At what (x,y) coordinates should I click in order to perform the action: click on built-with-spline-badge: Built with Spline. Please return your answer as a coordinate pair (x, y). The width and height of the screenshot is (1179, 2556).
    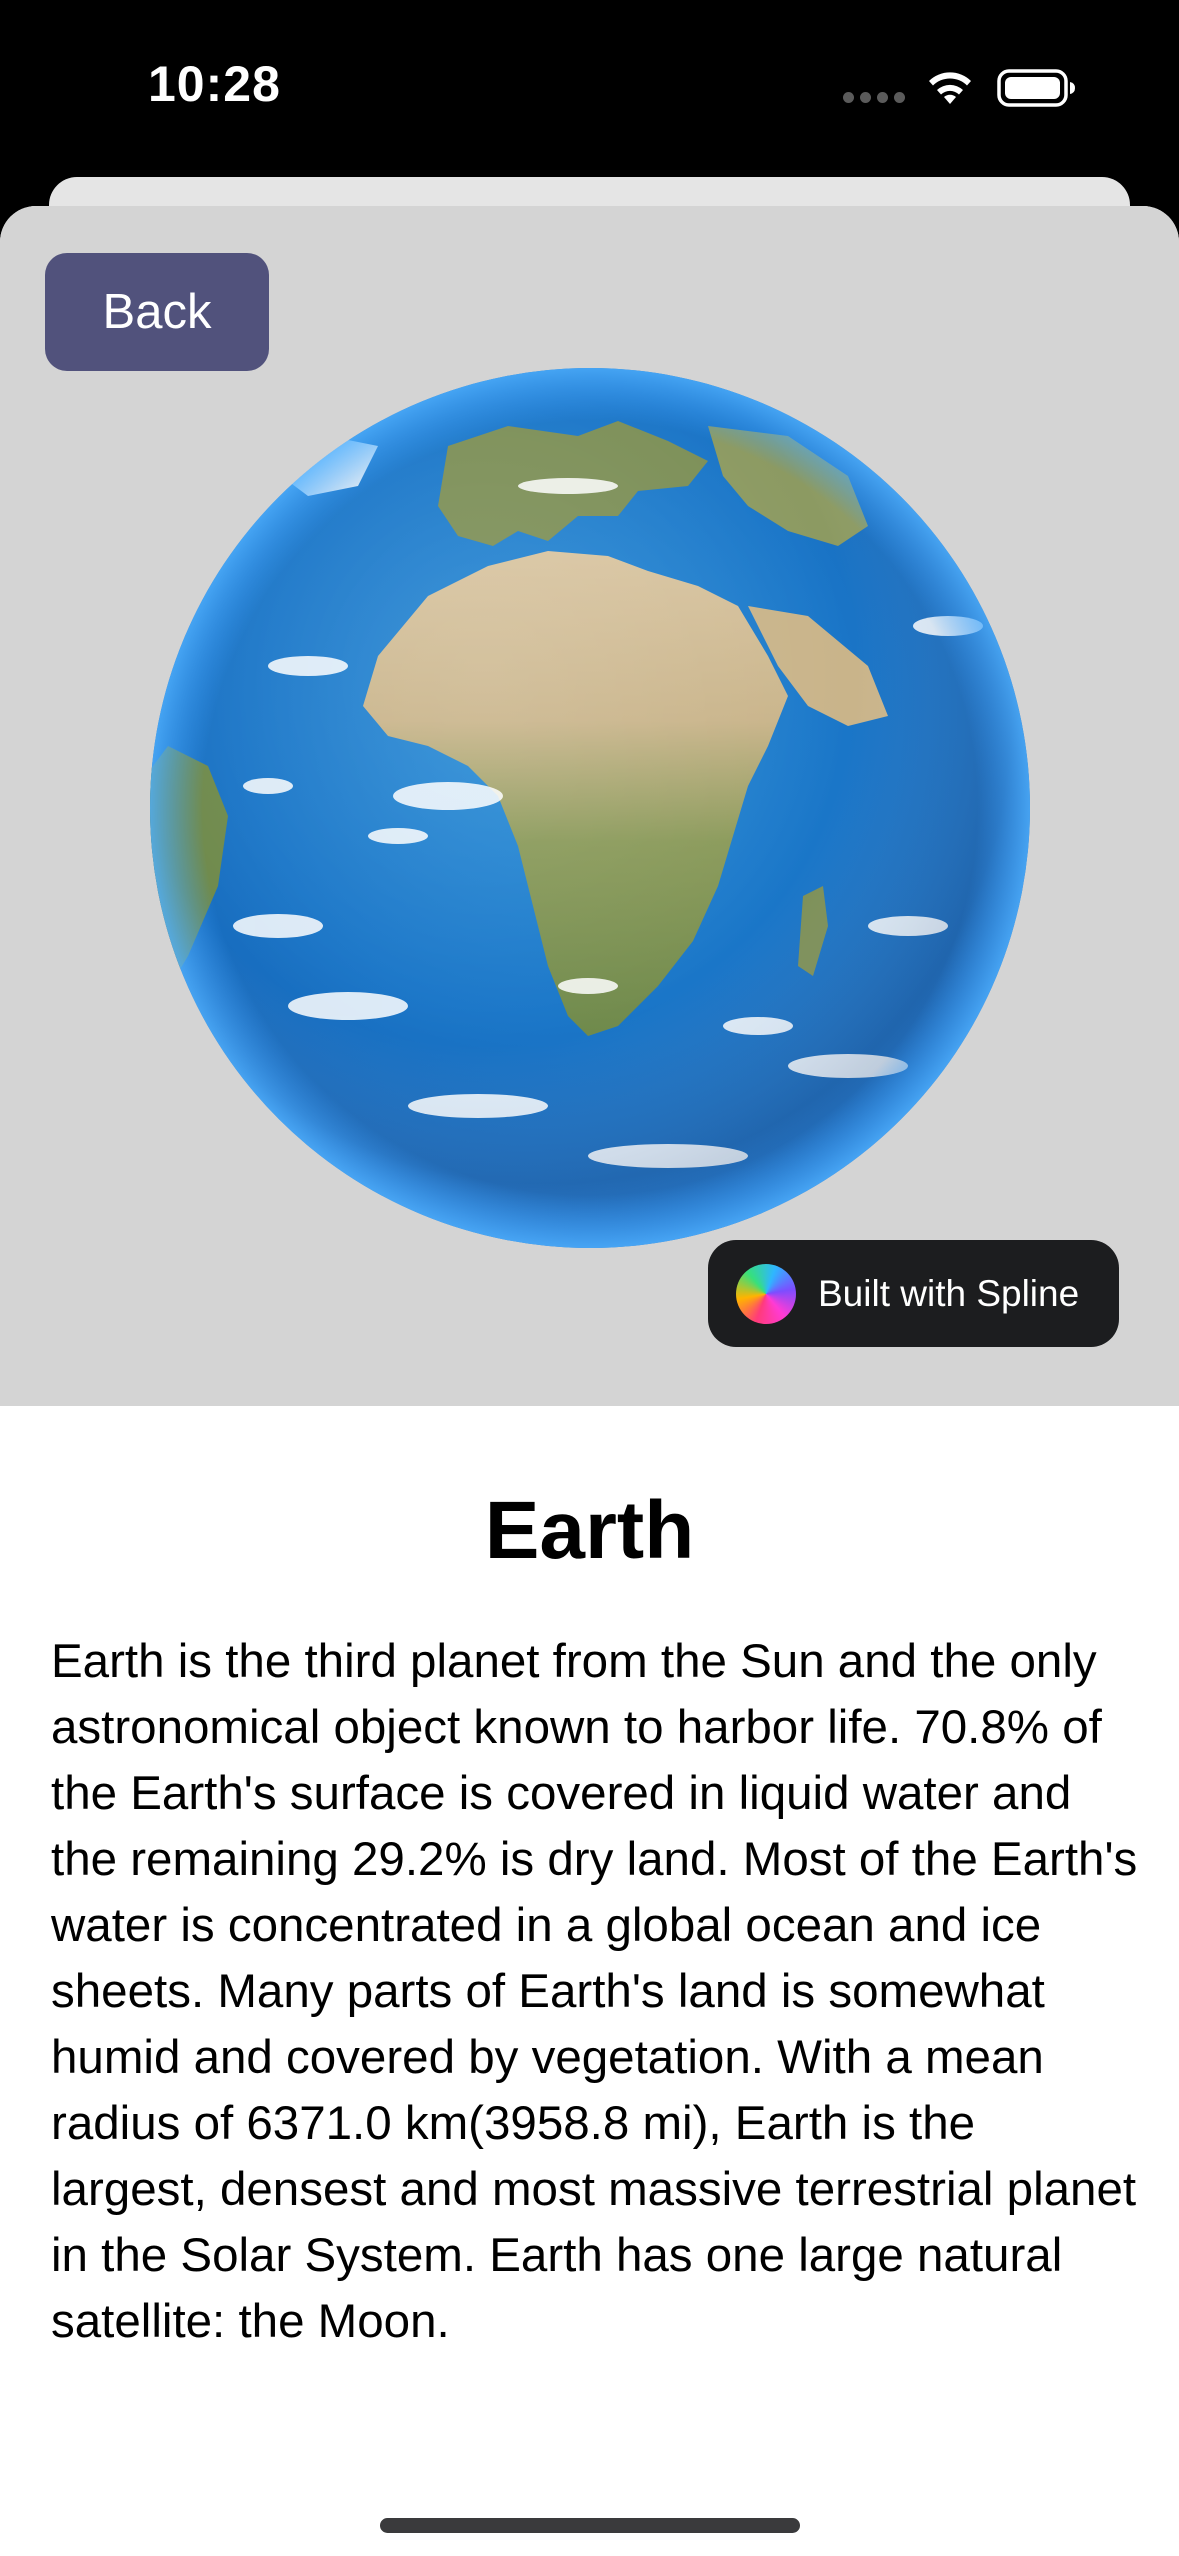
    Looking at the image, I should click on (913, 1293).